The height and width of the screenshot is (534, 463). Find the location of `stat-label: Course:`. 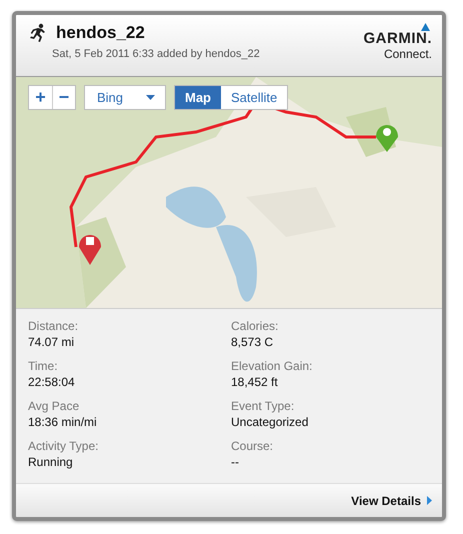

stat-label: Course: is located at coordinates (252, 446).